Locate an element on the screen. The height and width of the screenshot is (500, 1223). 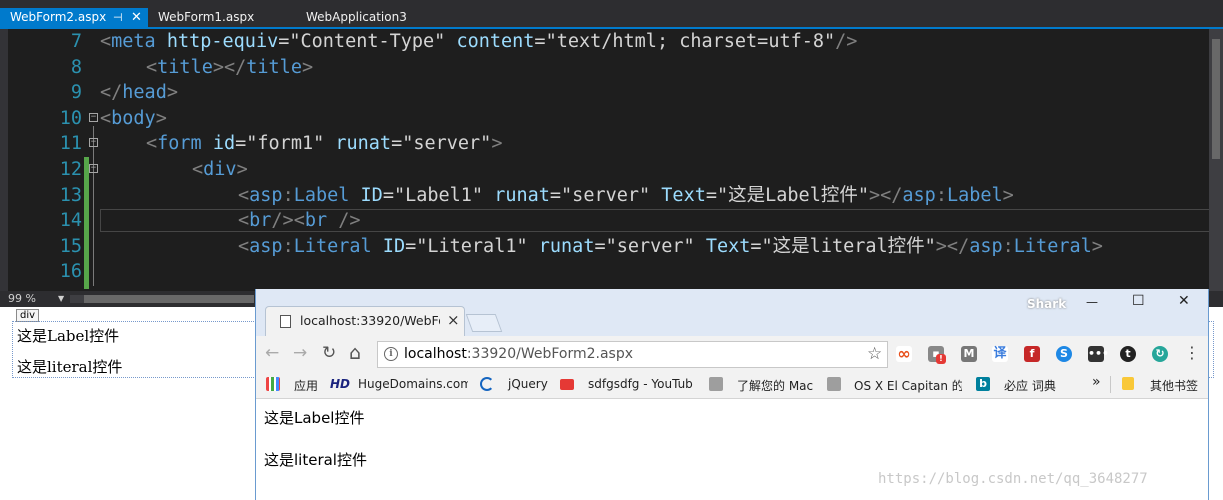
horizontal-scrollbar is located at coordinates (162, 299).